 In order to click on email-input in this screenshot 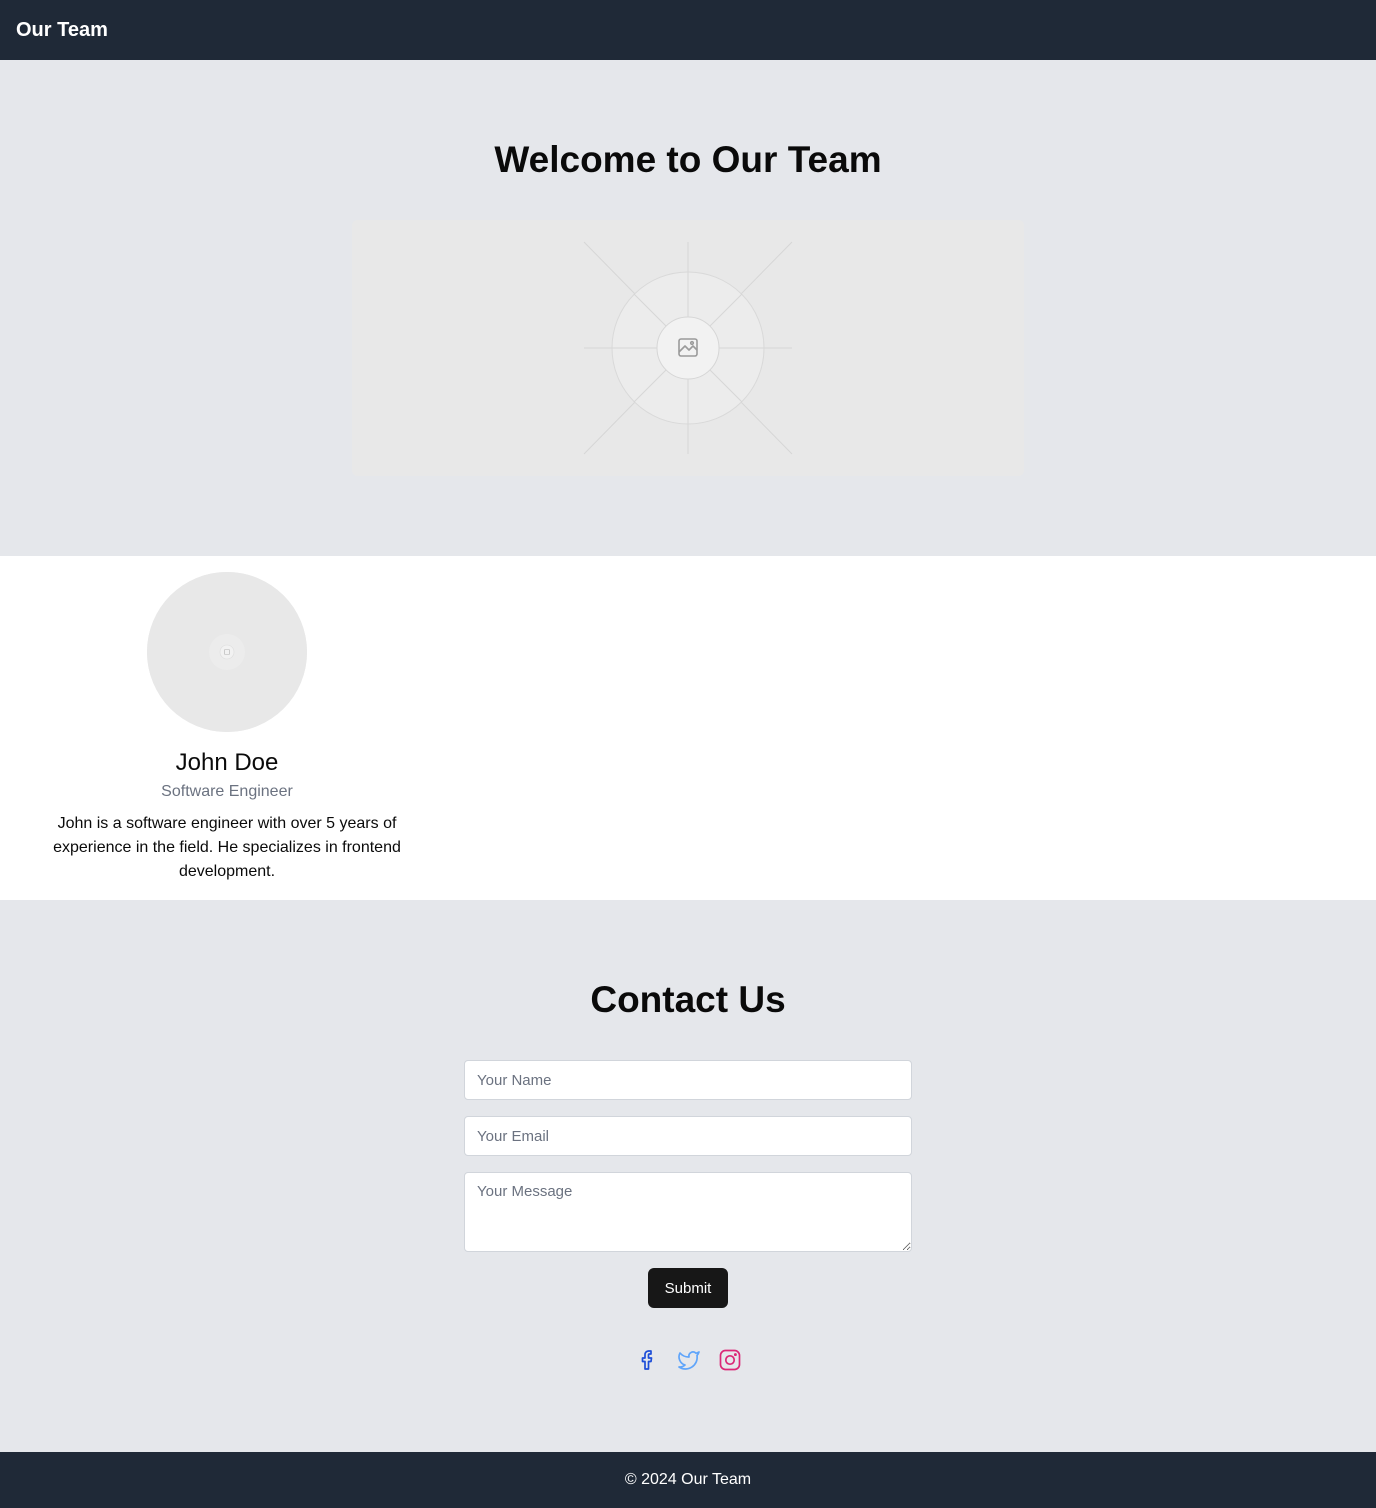, I will do `click(688, 1136)`.